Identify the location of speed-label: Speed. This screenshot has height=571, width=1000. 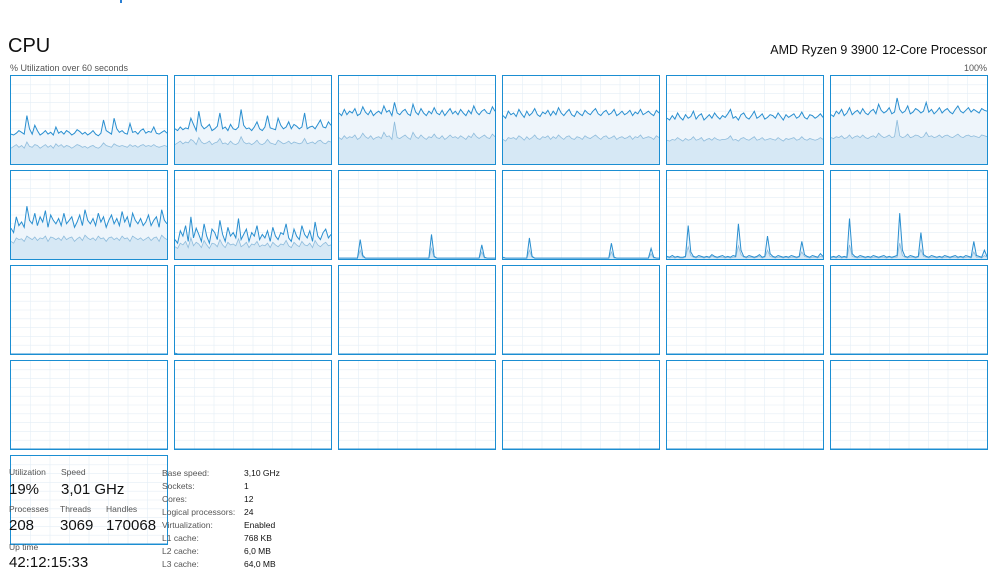
(73, 472).